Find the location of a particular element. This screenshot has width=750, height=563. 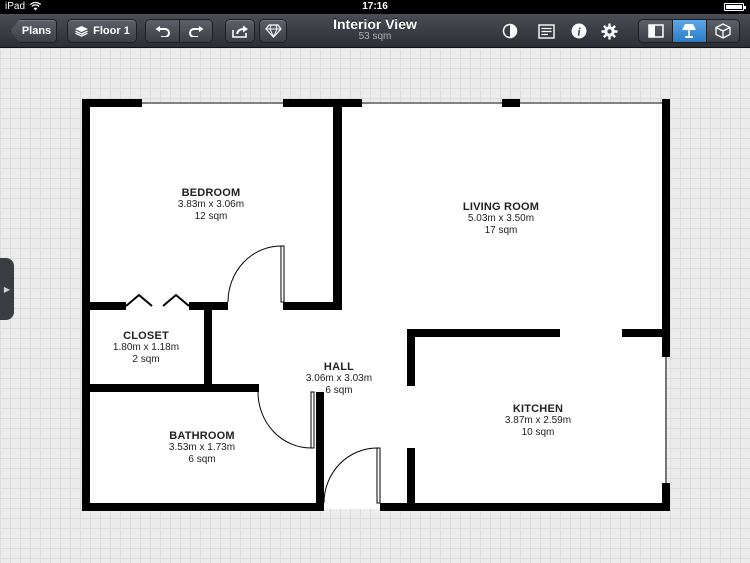

room-label-bathroom: BATHROOM 3.53m x 1.73m 6 sqm is located at coordinates (202, 448).